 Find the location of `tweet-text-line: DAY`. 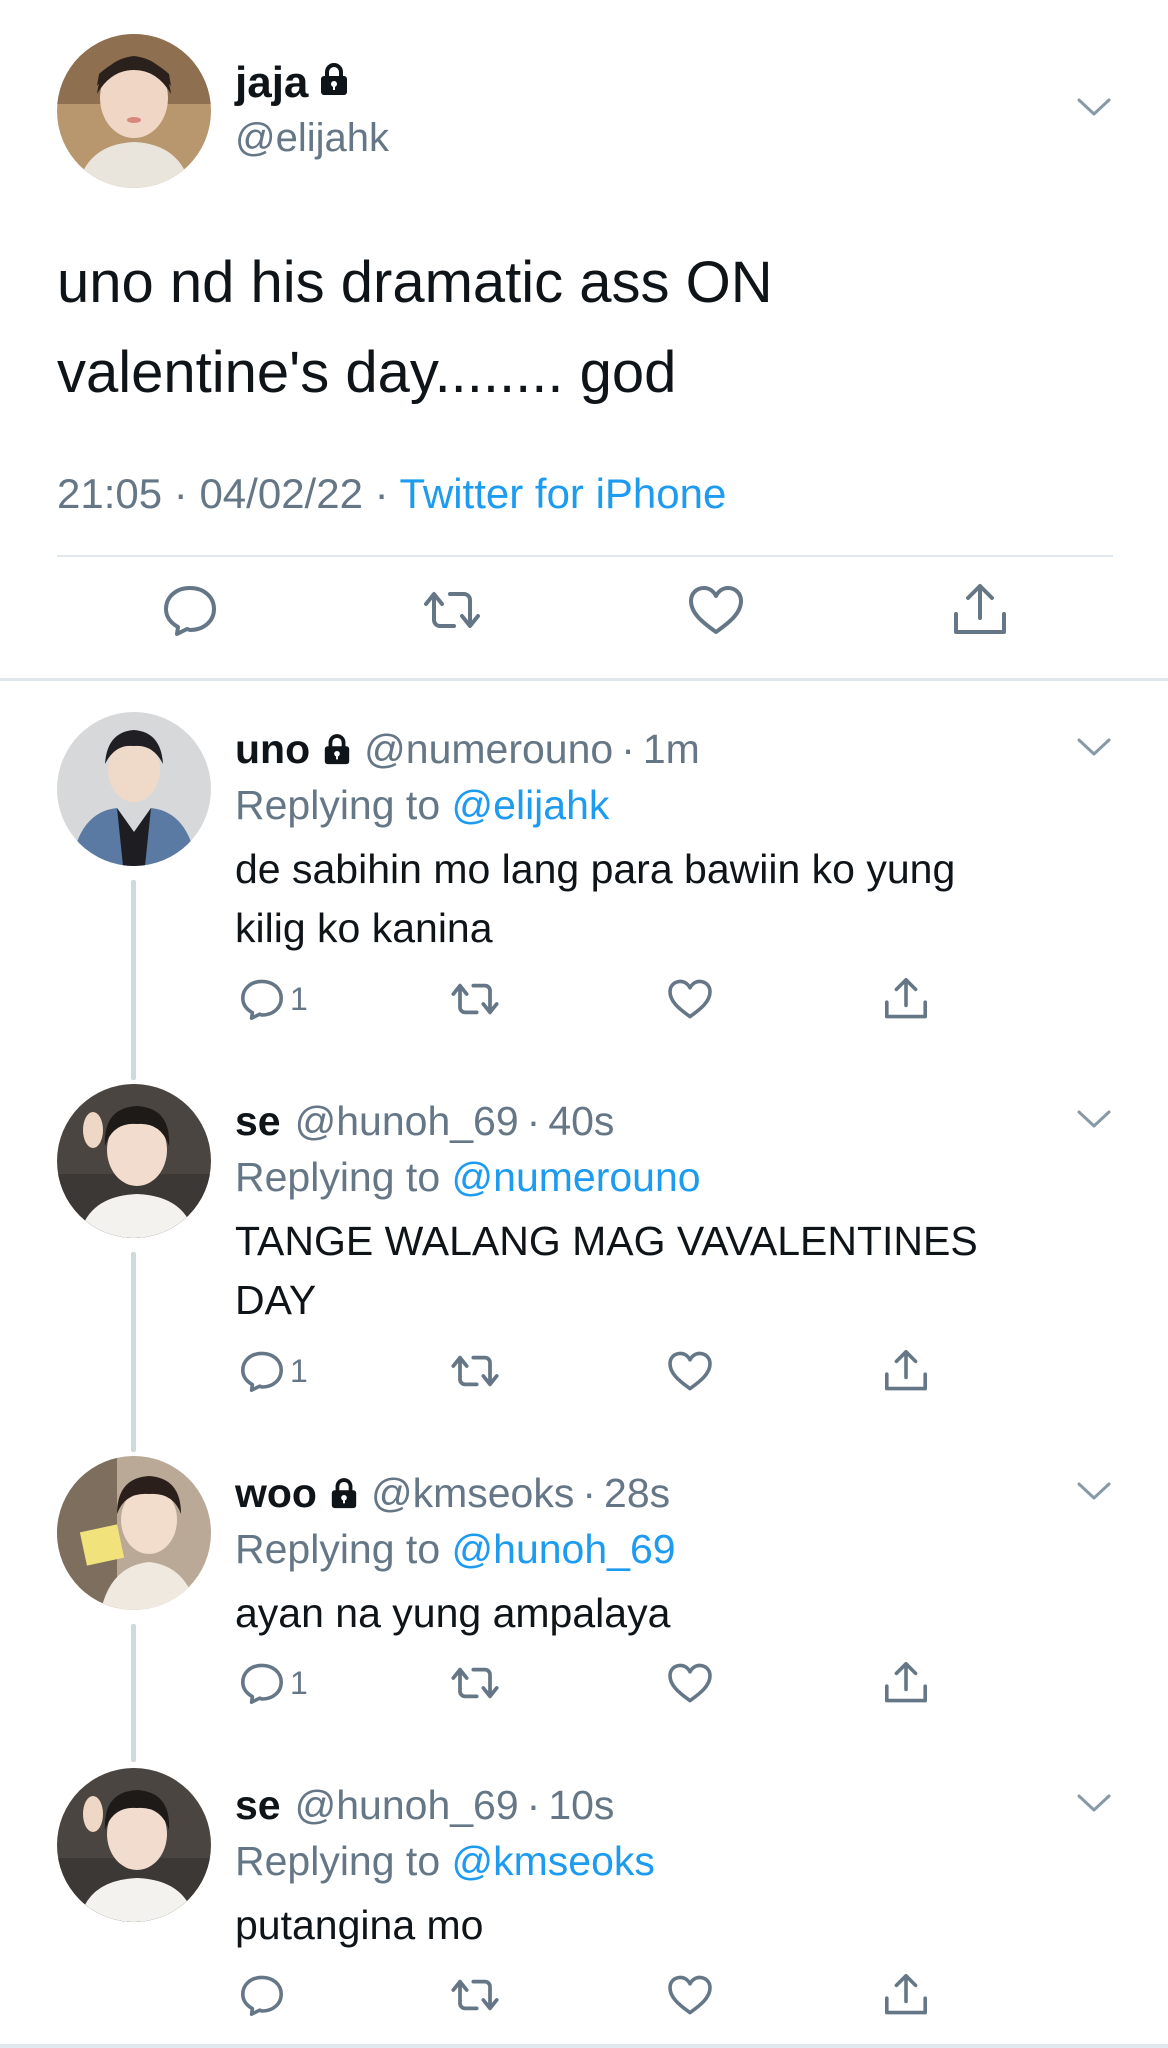

tweet-text-line: DAY is located at coordinates (276, 1300).